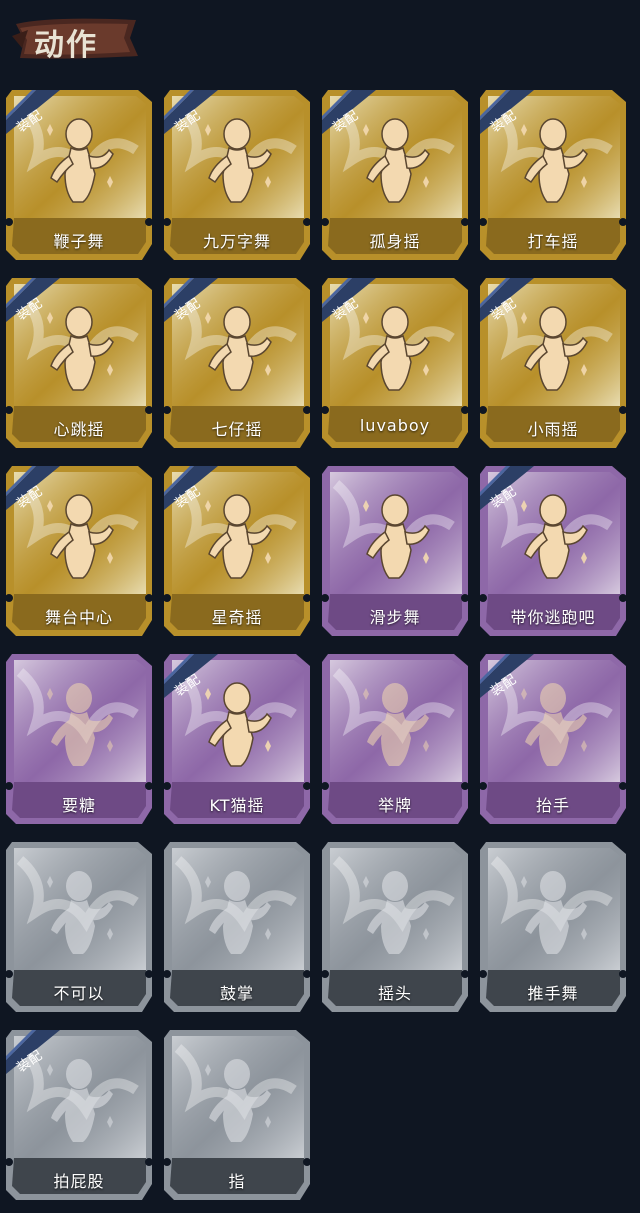  I want to click on action-card: 摇头, so click(395, 927).